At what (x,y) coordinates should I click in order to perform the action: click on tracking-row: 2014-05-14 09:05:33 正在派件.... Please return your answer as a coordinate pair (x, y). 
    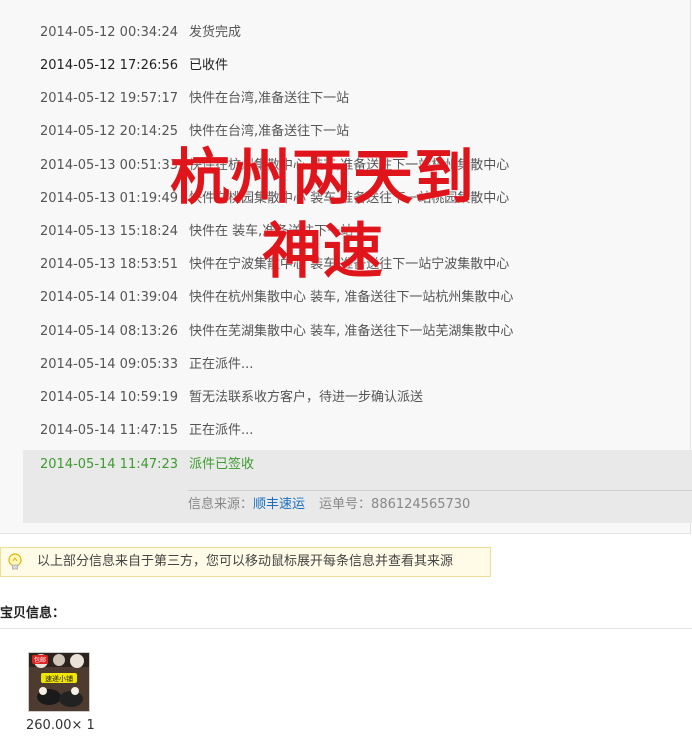
    Looking at the image, I should click on (146, 364).